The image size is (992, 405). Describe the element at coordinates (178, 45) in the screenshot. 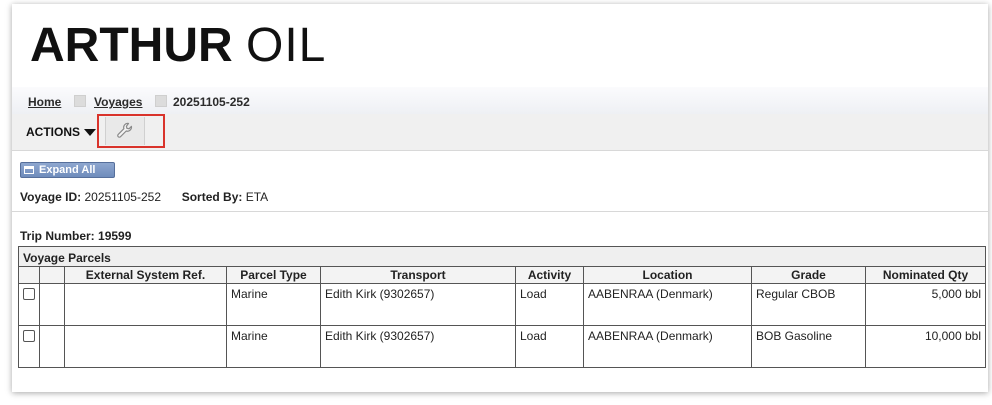

I see `company-logo: ARTHUR OIL` at that location.